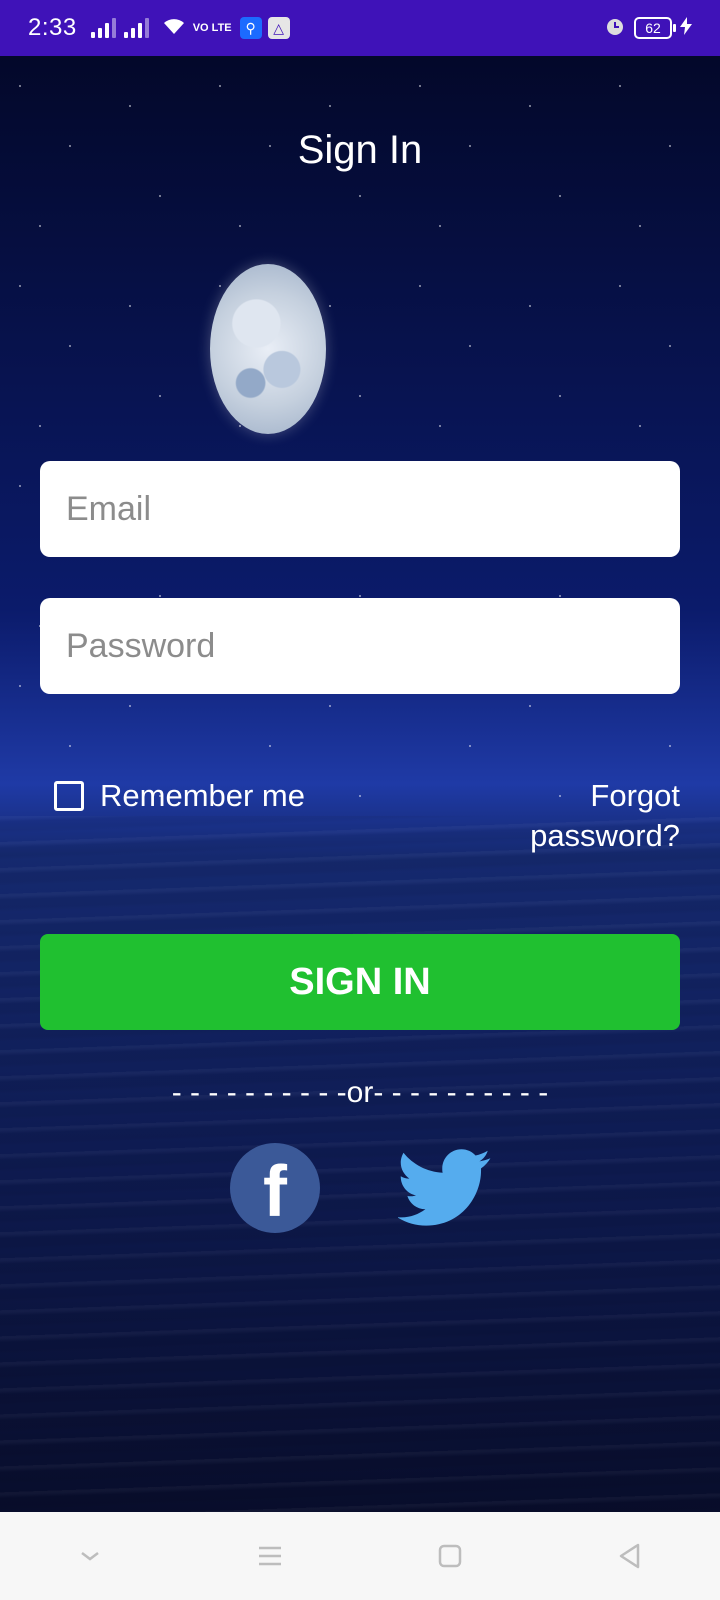 This screenshot has width=720, height=1600. What do you see at coordinates (52, 27) in the screenshot?
I see `status-time: 2:33` at bounding box center [52, 27].